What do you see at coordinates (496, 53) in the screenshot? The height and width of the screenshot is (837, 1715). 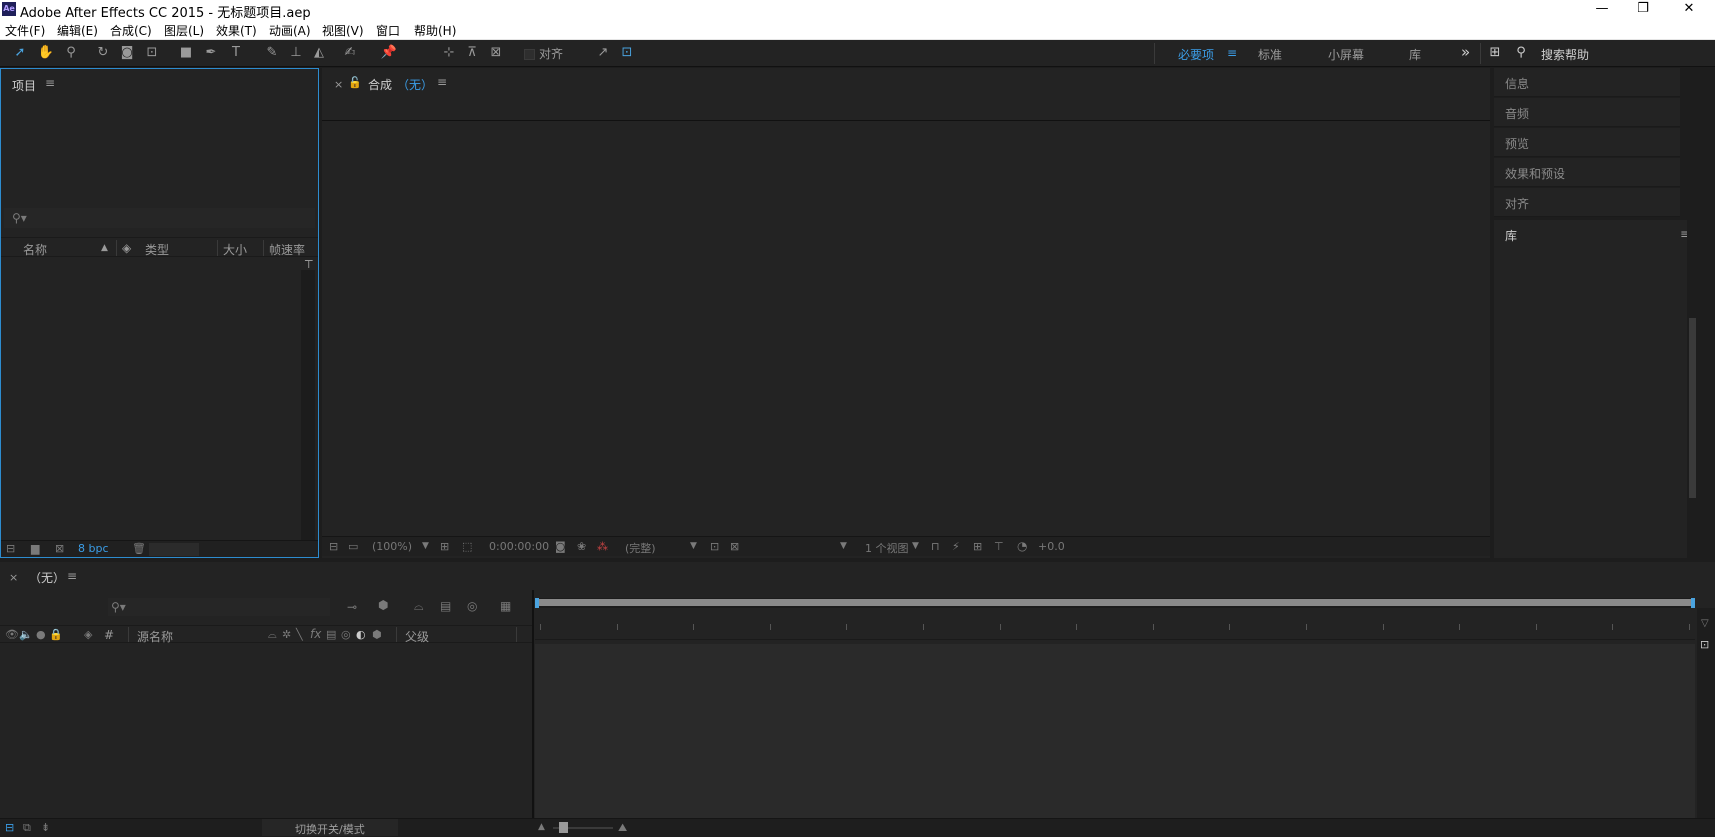 I see `view-axis-icon: ⊠` at bounding box center [496, 53].